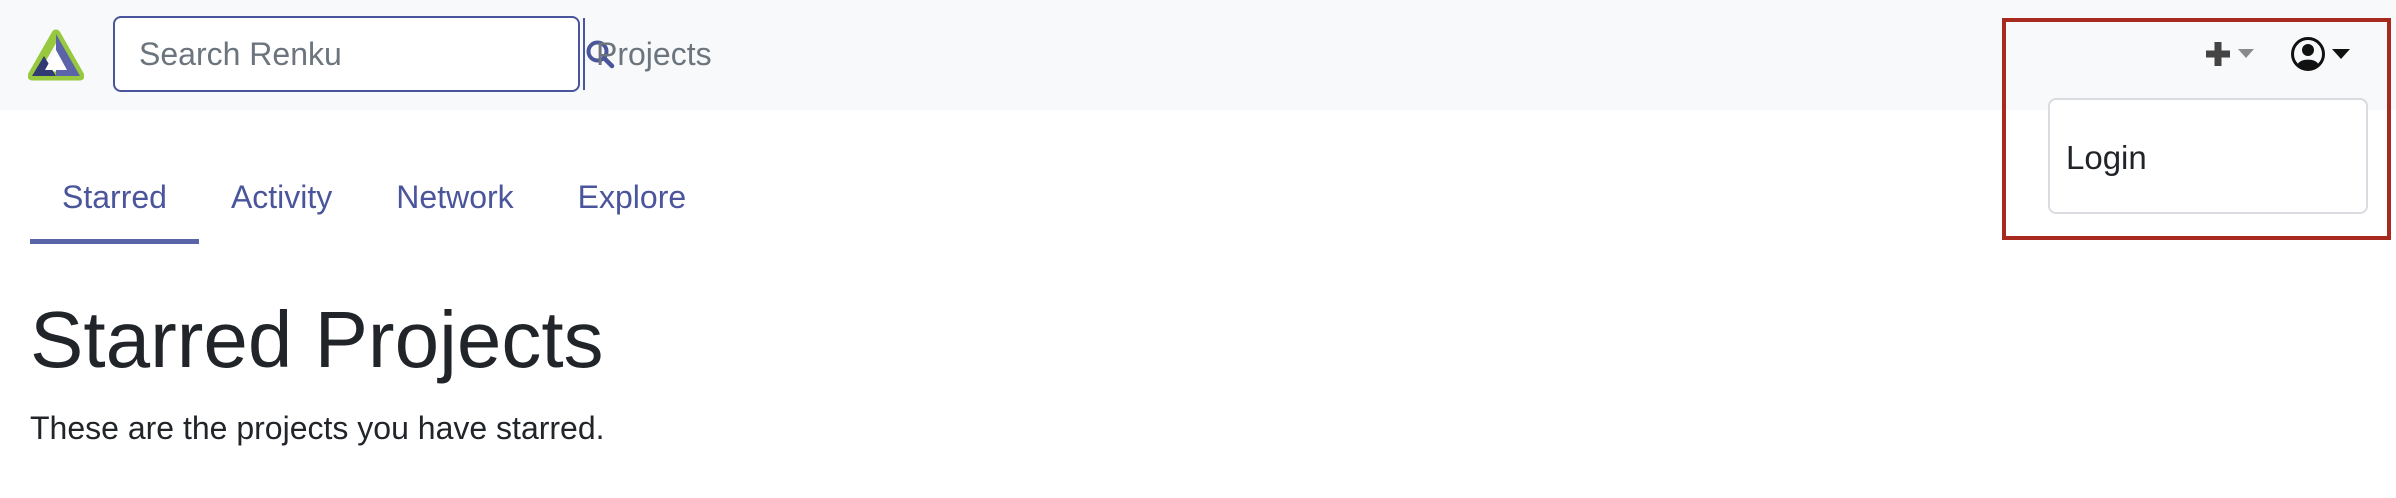 This screenshot has height=498, width=2396. I want to click on nav-link-projects: Projects, so click(654, 54).